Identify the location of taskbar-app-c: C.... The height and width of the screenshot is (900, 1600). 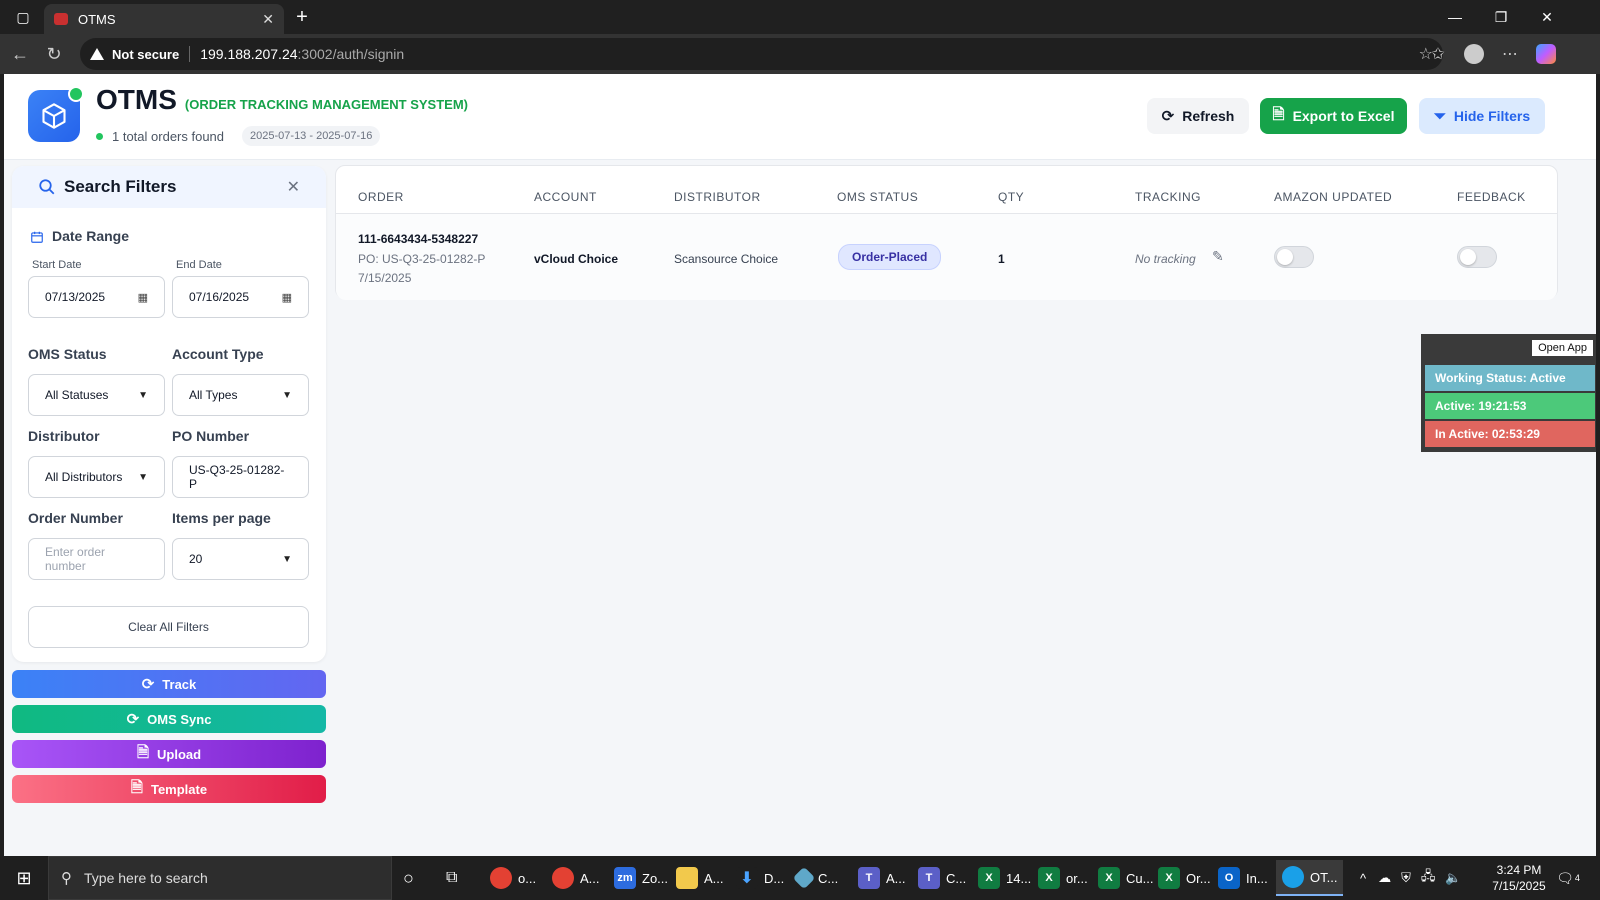
(815, 878).